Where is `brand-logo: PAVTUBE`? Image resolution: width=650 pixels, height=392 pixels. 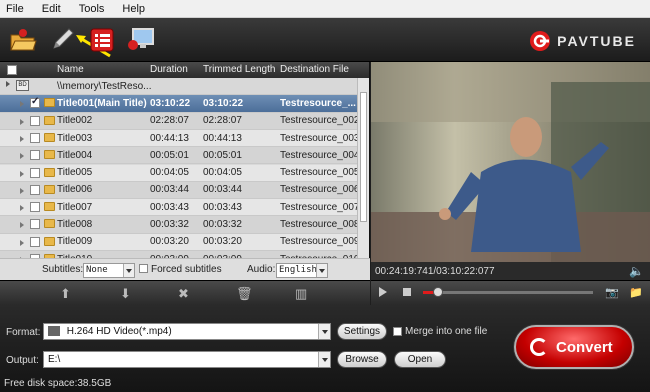
brand-logo: PAVTUBE is located at coordinates (582, 41).